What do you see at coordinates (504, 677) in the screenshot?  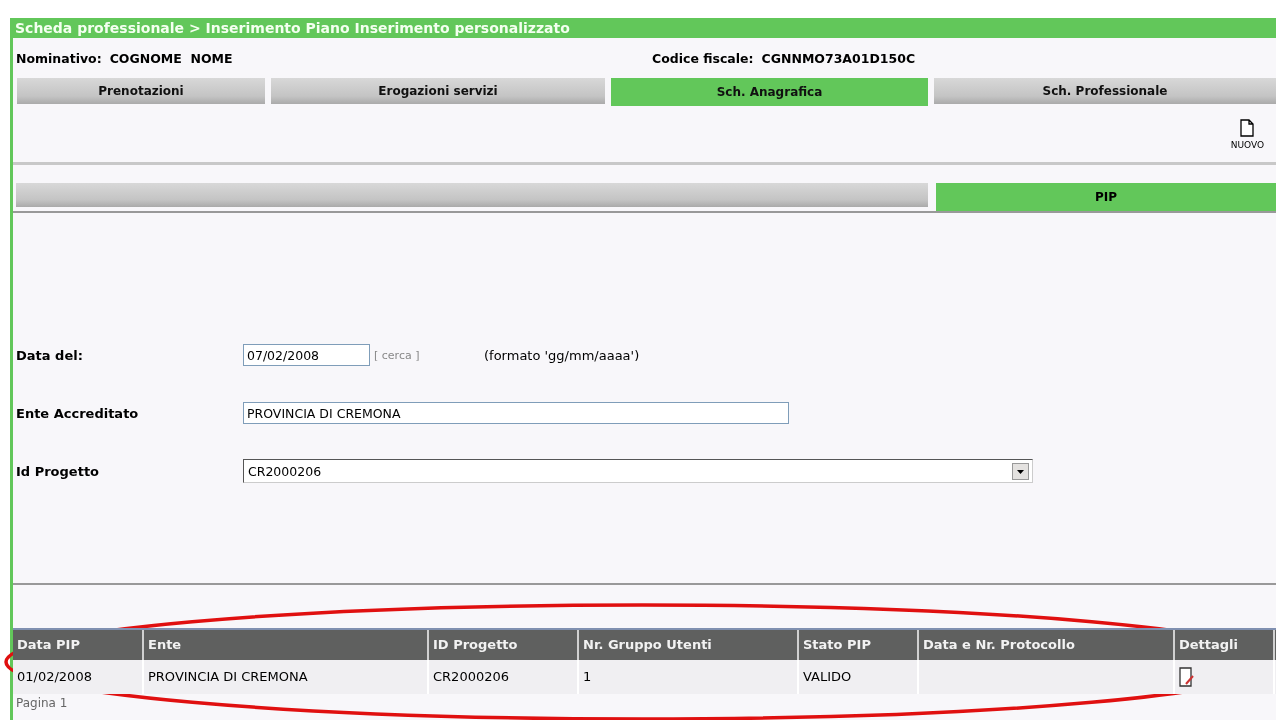 I see `table-cell: CR2000206` at bounding box center [504, 677].